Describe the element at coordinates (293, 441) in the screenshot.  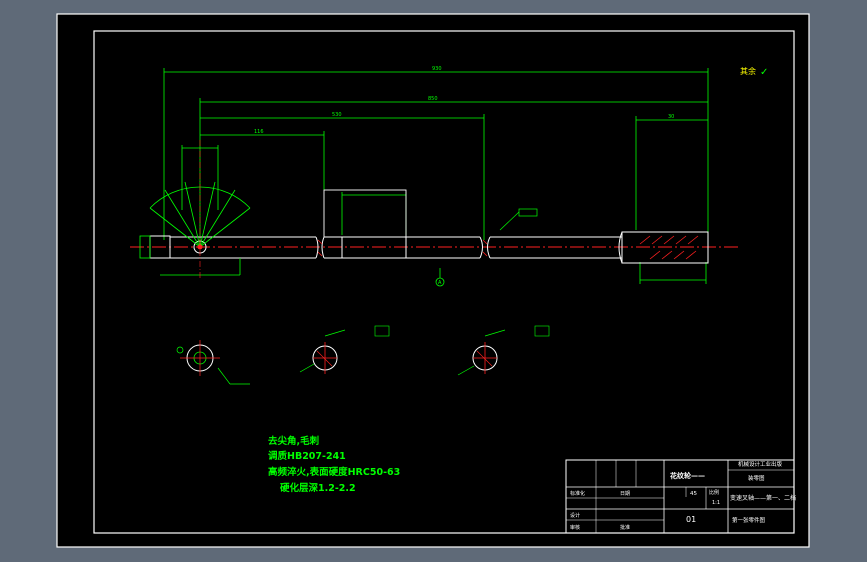
I see `note-line-1: 去尖角,毛刺` at that location.